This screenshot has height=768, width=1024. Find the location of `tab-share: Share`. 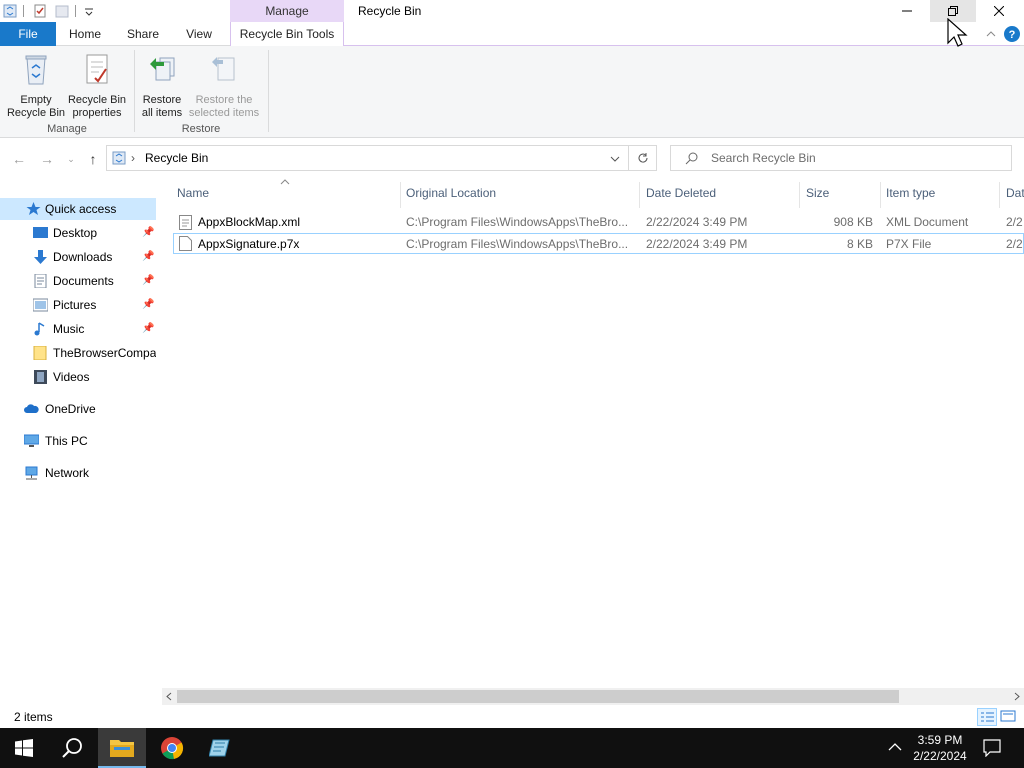

tab-share: Share is located at coordinates (143, 34).